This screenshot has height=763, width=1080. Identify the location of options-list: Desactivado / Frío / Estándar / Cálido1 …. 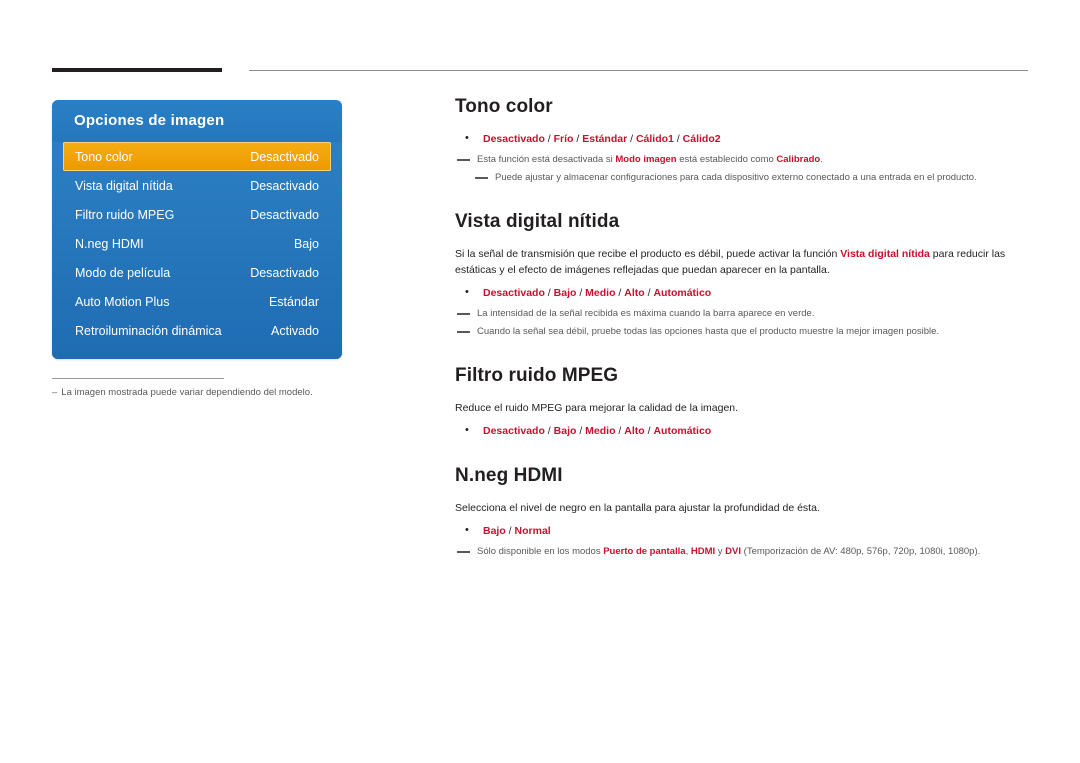
(742, 138).